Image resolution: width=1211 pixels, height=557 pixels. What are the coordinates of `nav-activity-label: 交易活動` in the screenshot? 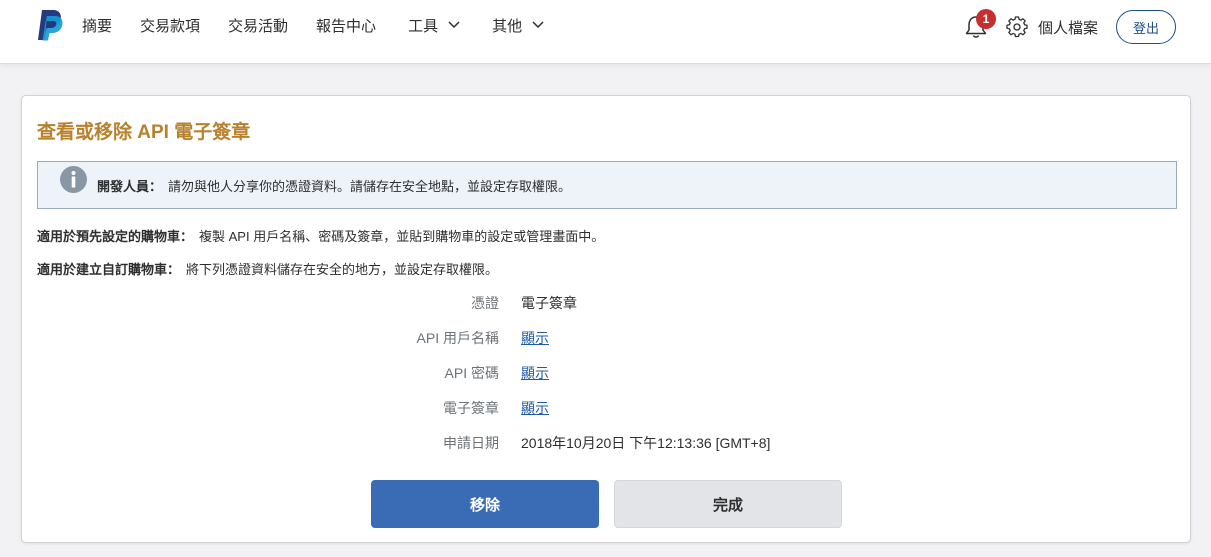 It's located at (258, 26).